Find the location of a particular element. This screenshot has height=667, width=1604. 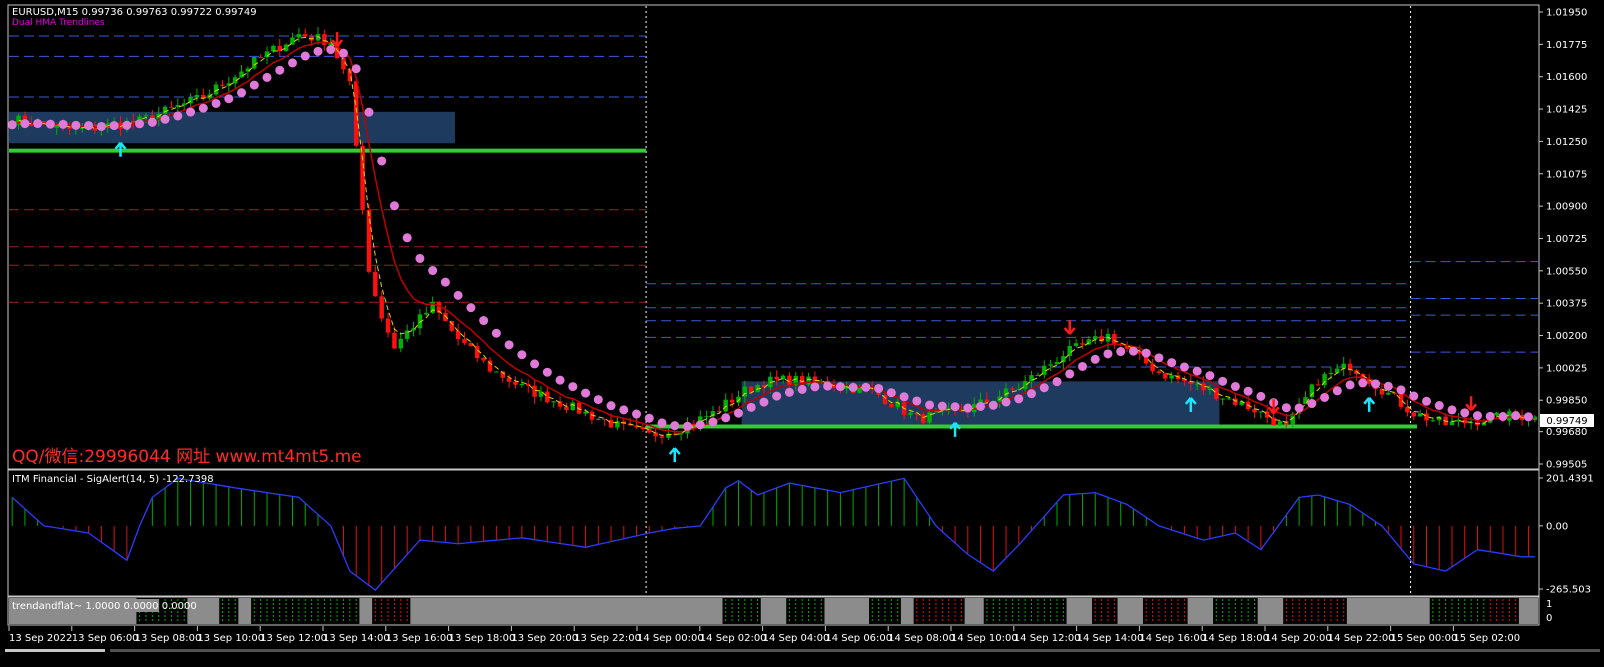

price-tick-label: 1.00550 is located at coordinates (1566, 271).